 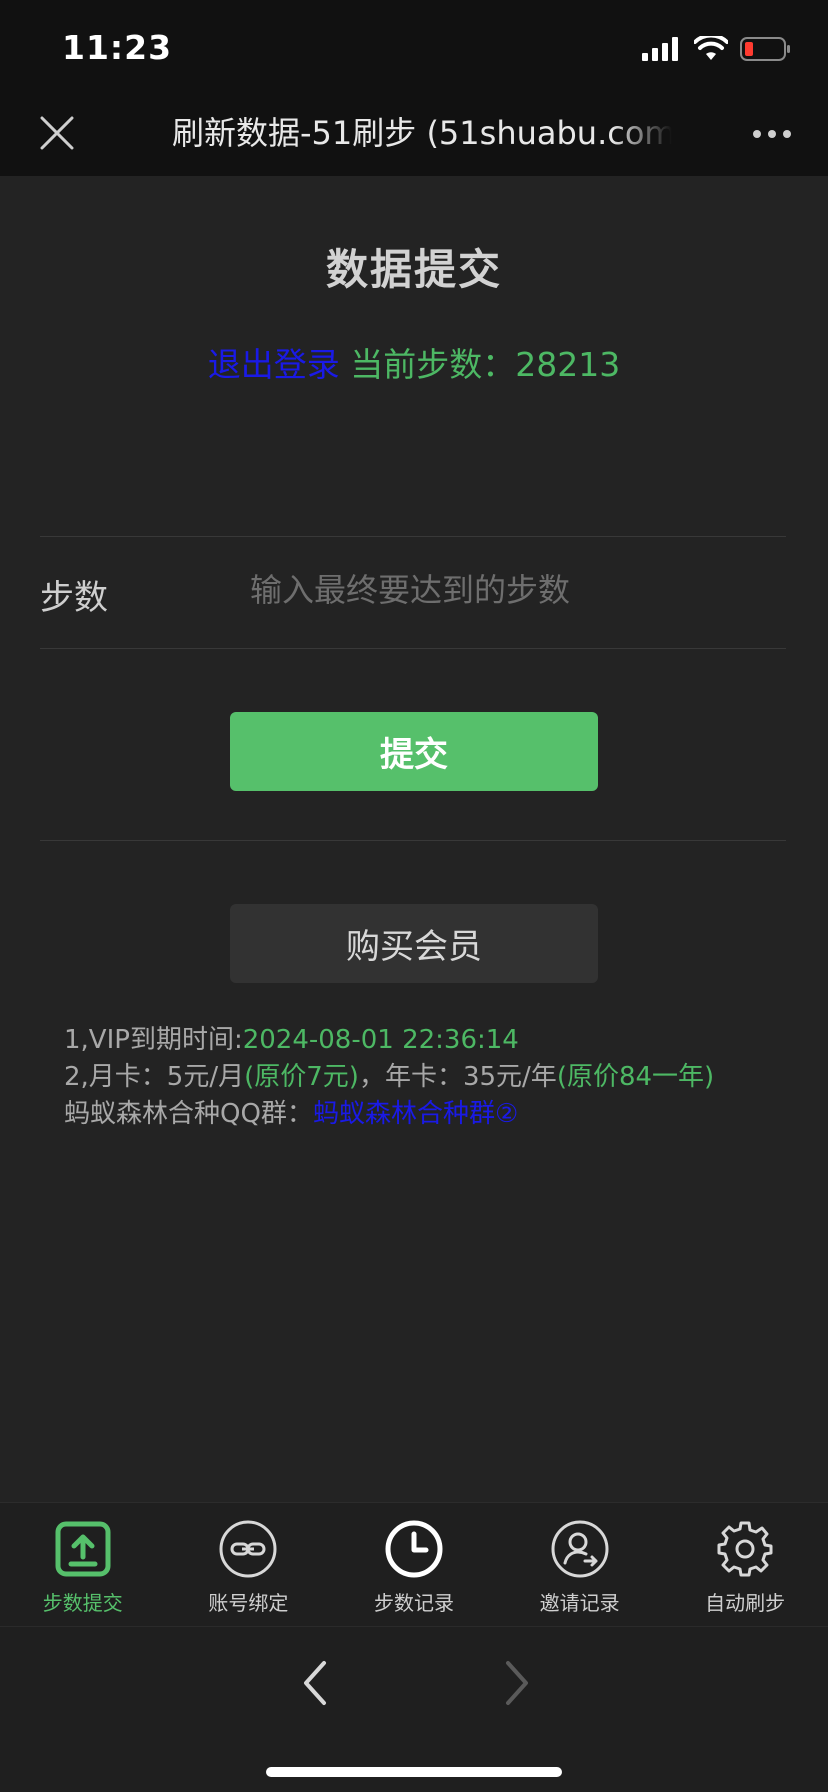 I want to click on tab-label: 账号绑定, so click(x=248, y=1603).